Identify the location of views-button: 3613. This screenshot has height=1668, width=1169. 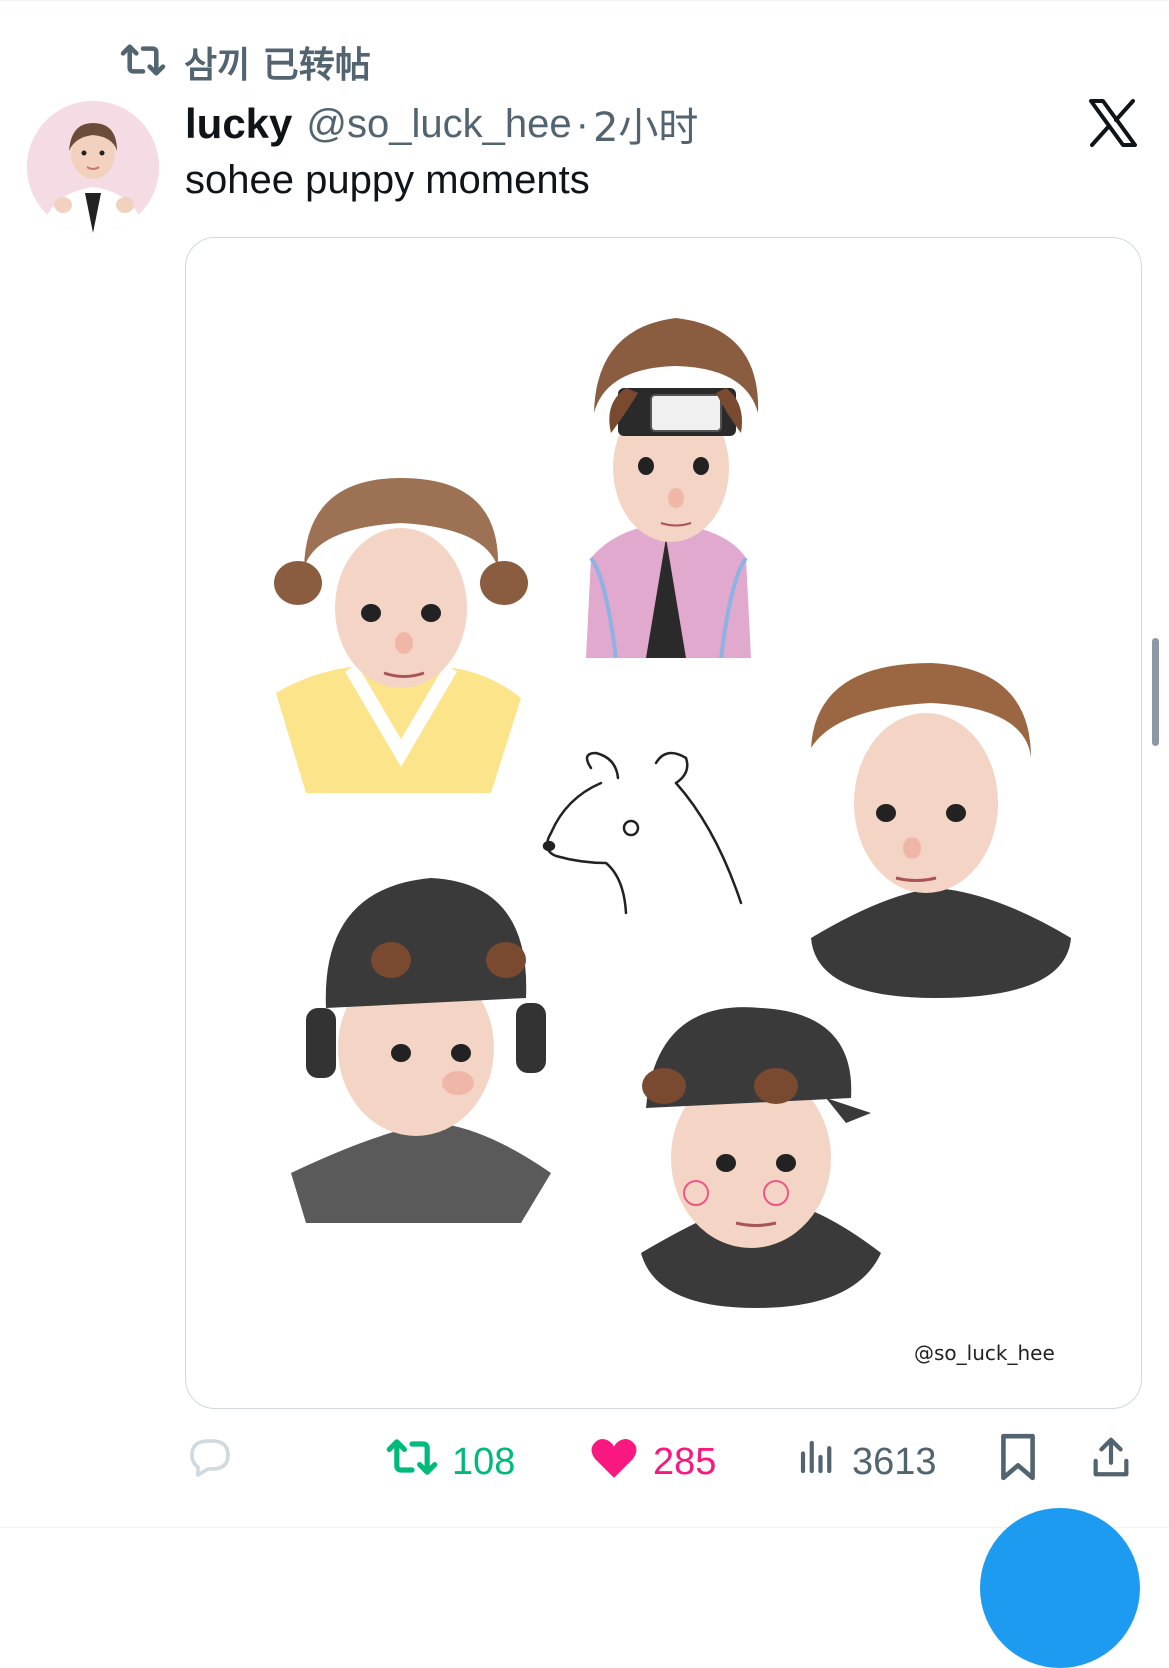
(866, 1462).